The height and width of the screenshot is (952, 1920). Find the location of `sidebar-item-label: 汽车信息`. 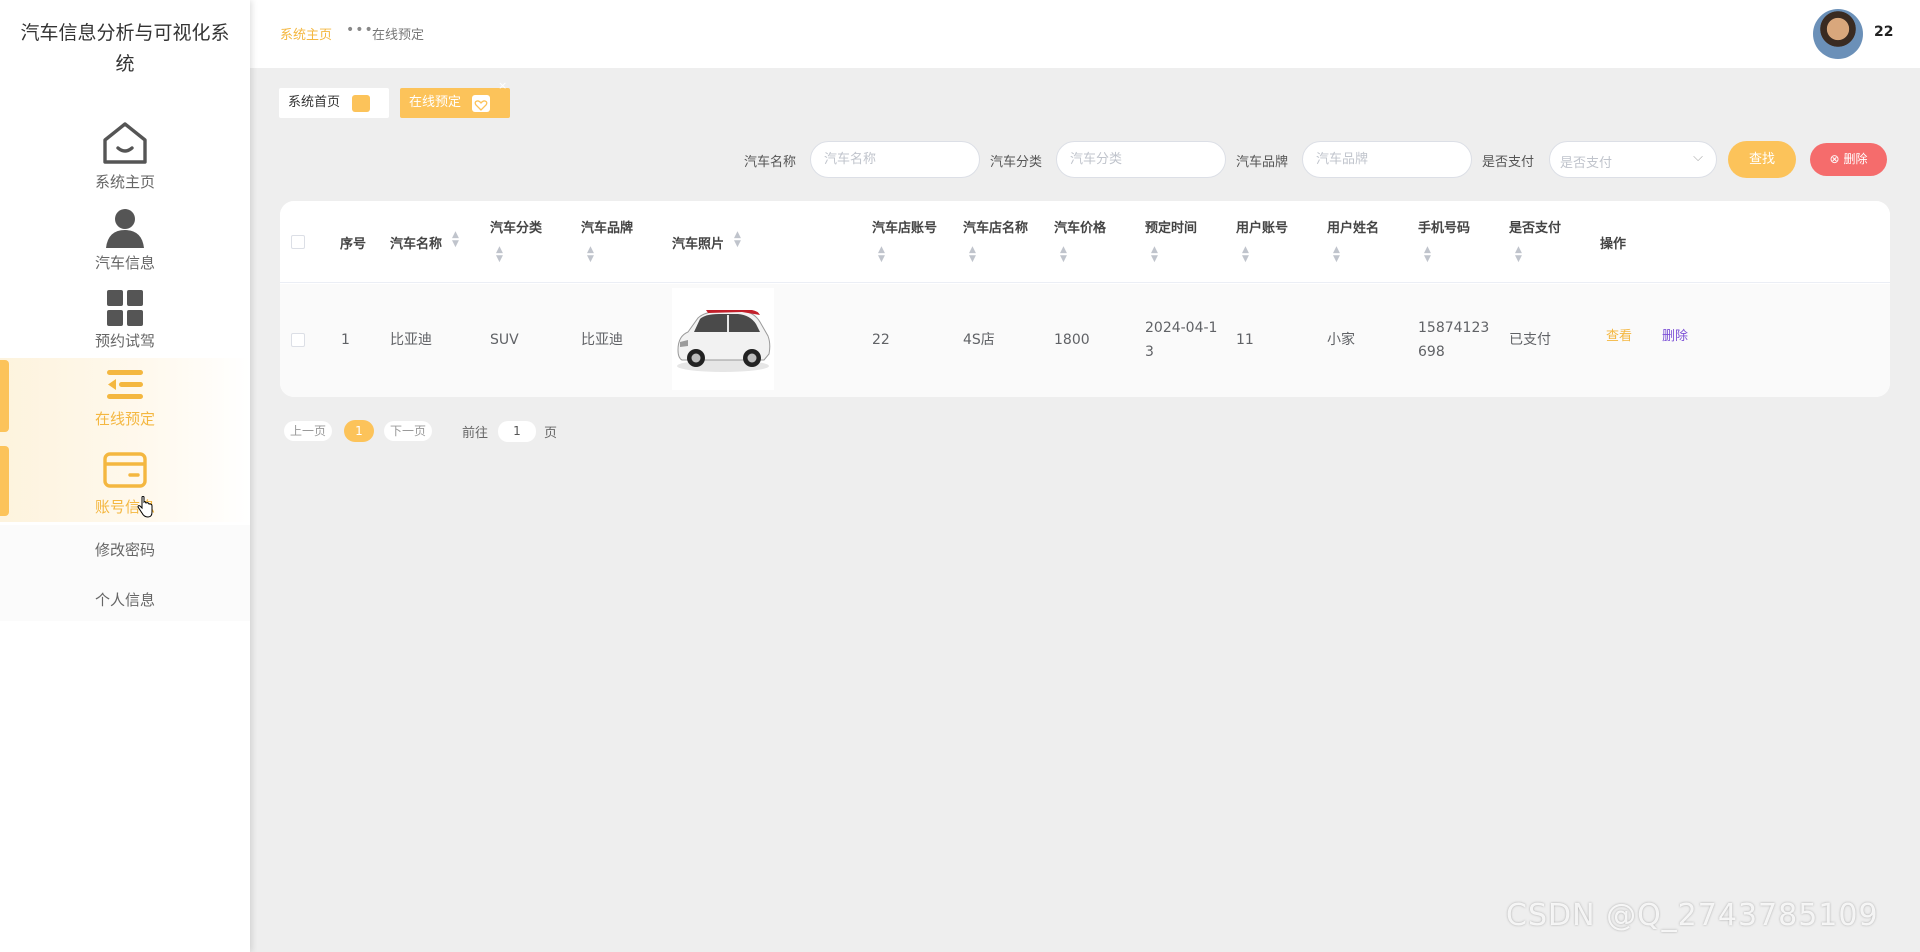

sidebar-item-label: 汽车信息 is located at coordinates (124, 263).